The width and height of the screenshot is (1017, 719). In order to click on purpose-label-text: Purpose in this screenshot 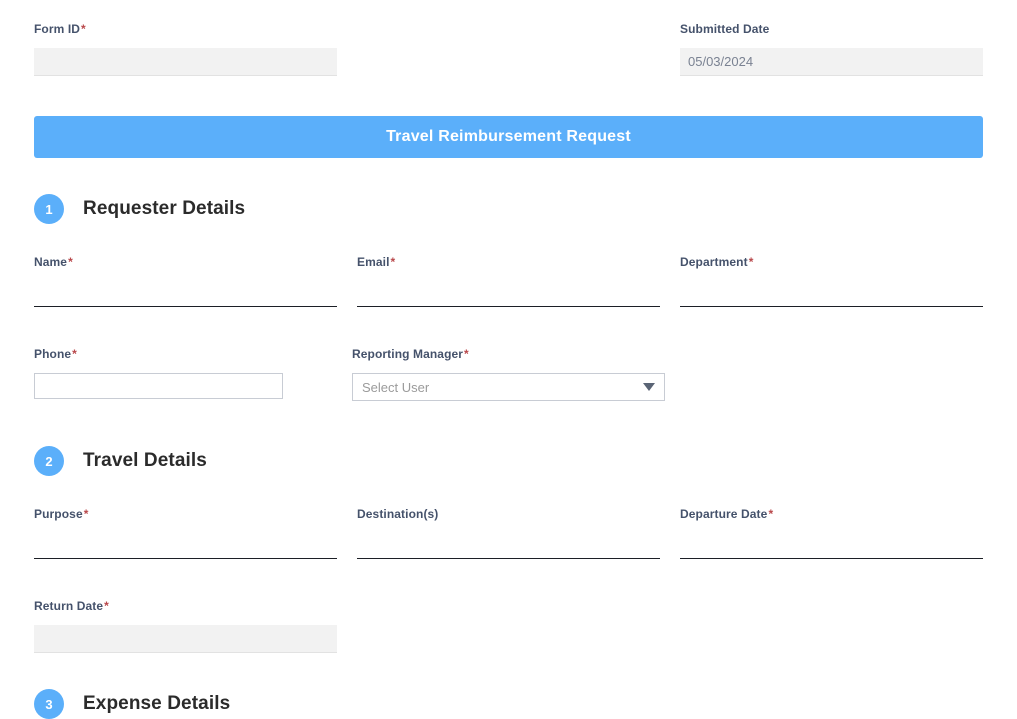, I will do `click(58, 514)`.